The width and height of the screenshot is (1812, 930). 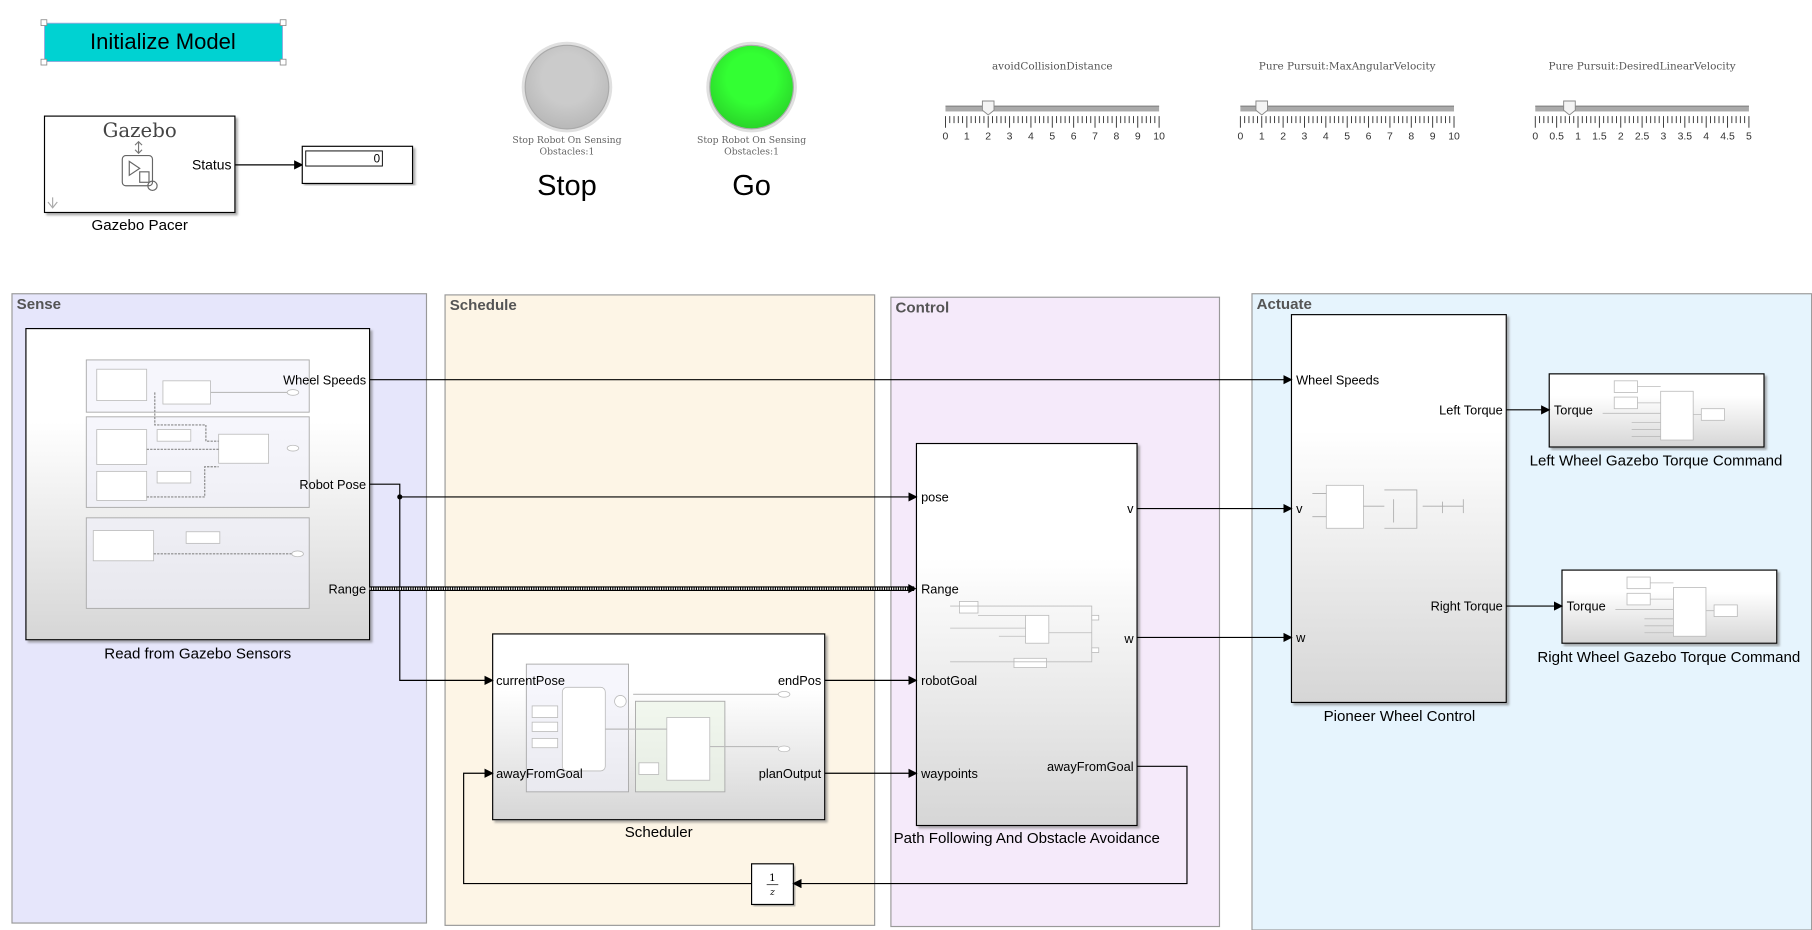 I want to click on gazebo-pacer-block: Gazebo Status Gazebo Pacer, so click(x=139, y=174).